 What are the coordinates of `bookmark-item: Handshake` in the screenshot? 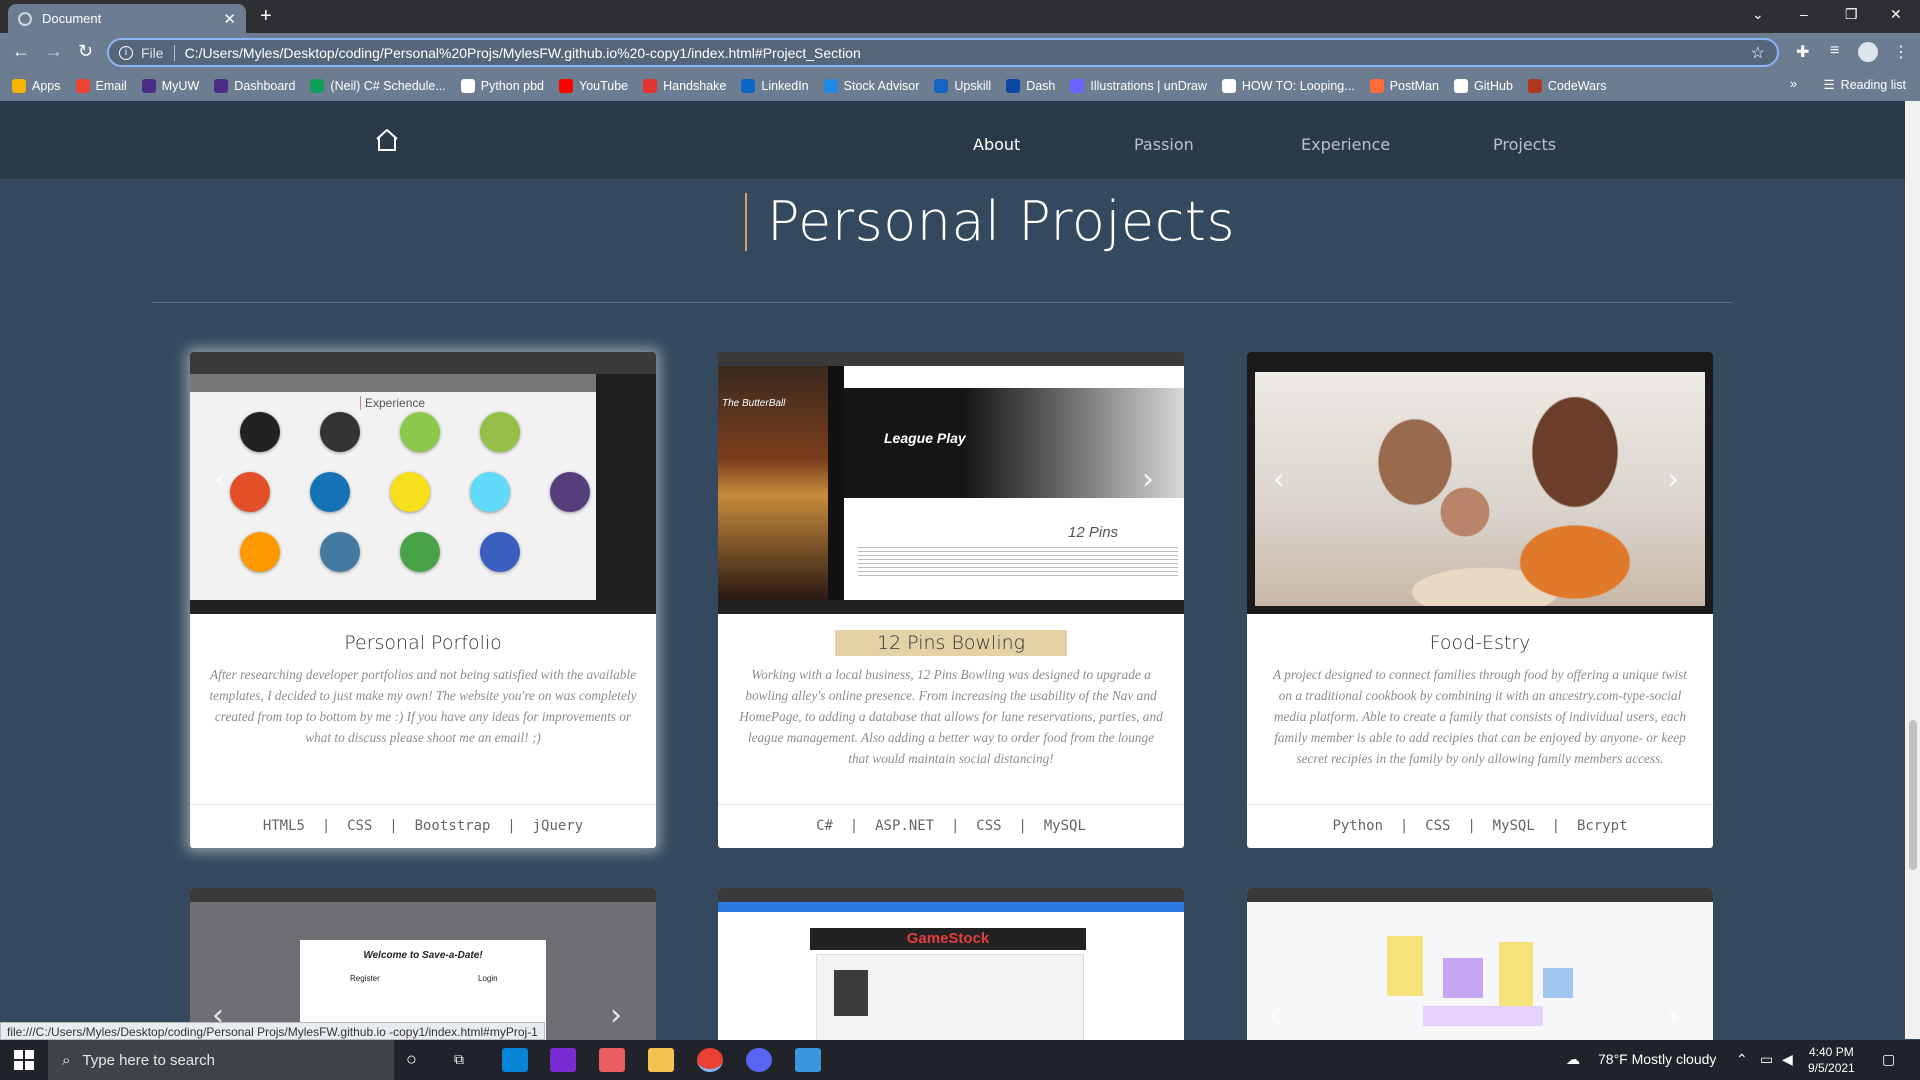 It's located at (684, 86).